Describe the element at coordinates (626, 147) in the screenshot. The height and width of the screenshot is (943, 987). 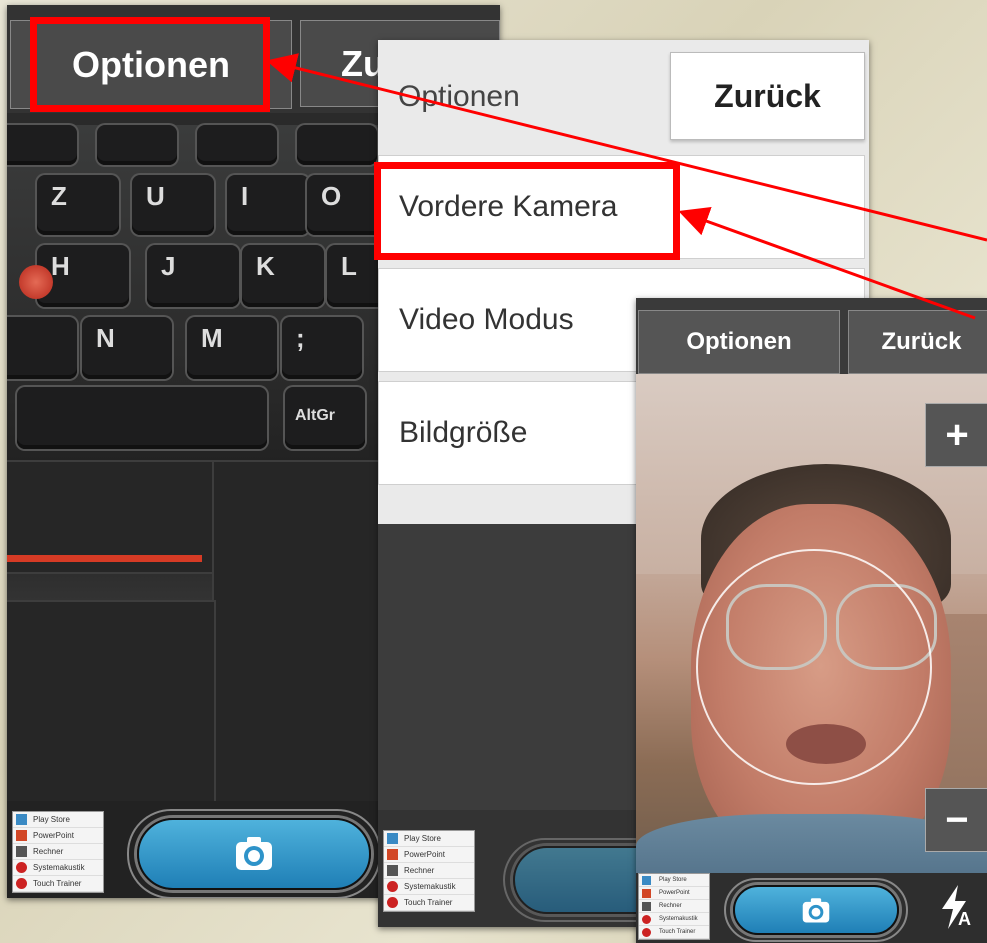
I see `arrow-to-options` at that location.